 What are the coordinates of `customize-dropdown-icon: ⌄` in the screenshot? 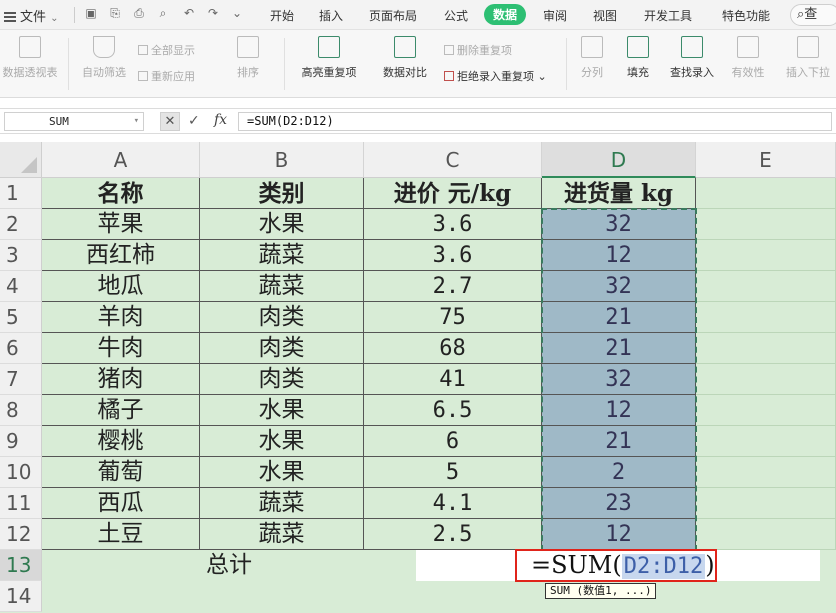 It's located at (237, 13).